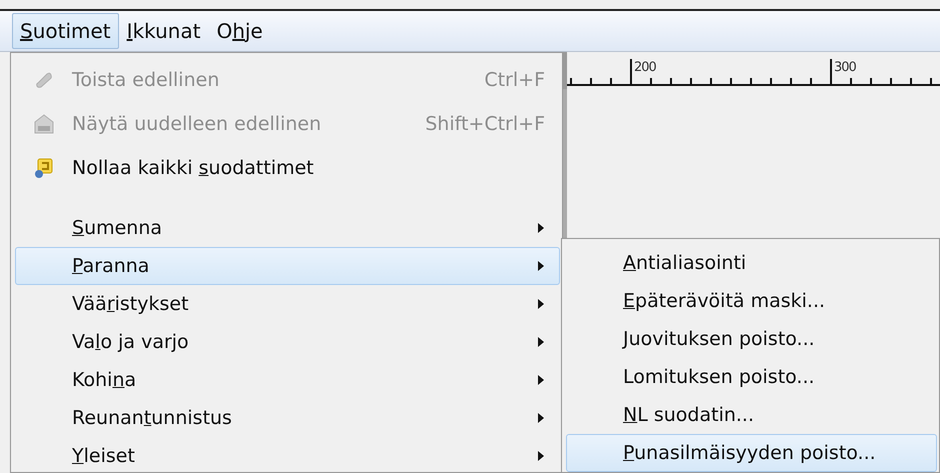  I want to click on menu-item: Nollaa kaikki suodattimet, so click(287, 168).